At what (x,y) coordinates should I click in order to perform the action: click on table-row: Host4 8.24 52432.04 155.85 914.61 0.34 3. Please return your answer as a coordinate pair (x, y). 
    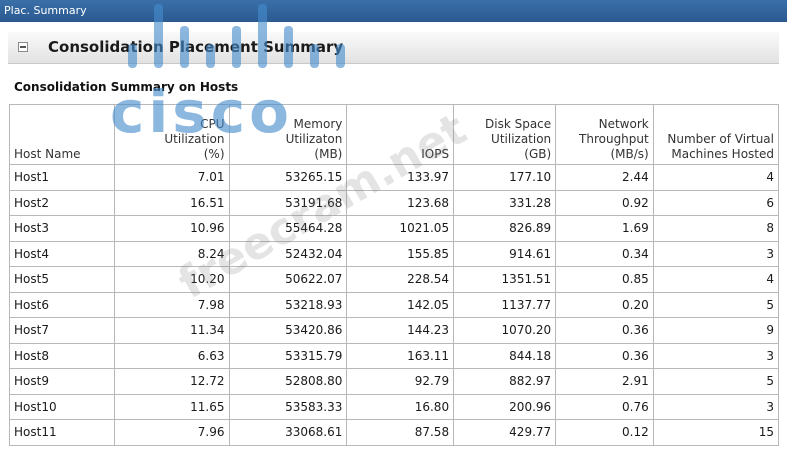
    Looking at the image, I should click on (394, 253).